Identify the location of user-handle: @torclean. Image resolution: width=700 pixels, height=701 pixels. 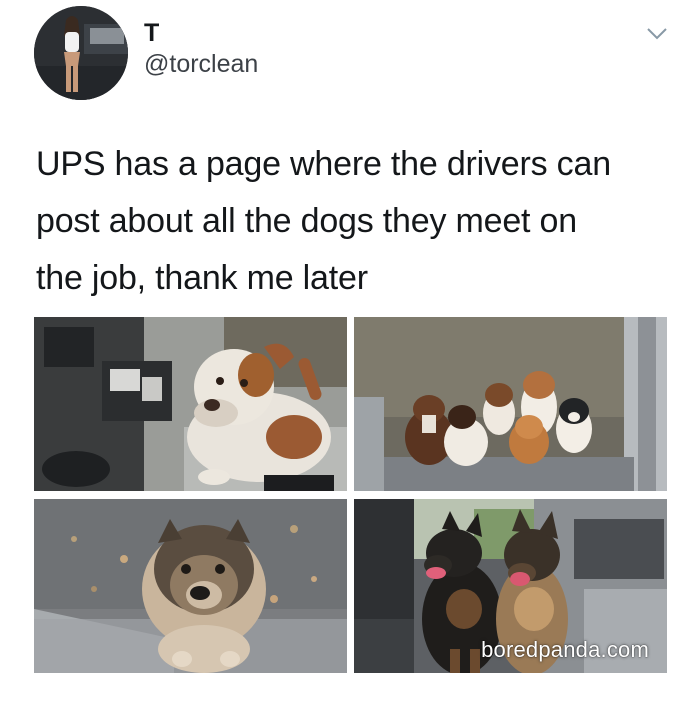
(201, 64).